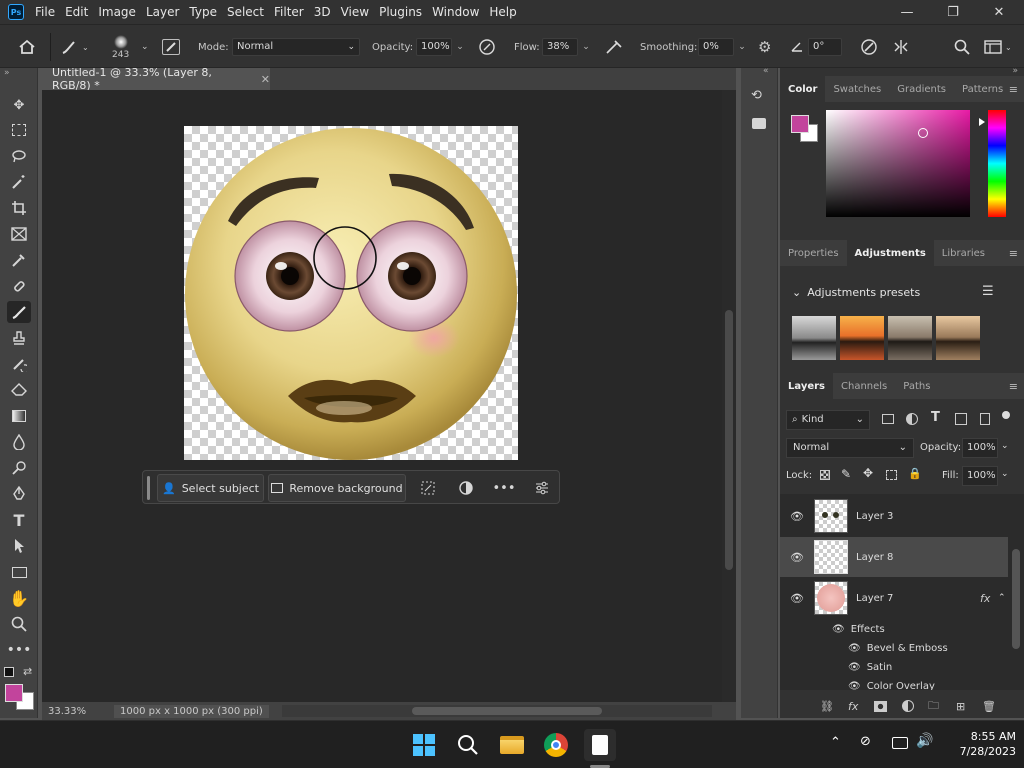 The image size is (1024, 768). What do you see at coordinates (205, 12) in the screenshot?
I see `menu-type: Type` at bounding box center [205, 12].